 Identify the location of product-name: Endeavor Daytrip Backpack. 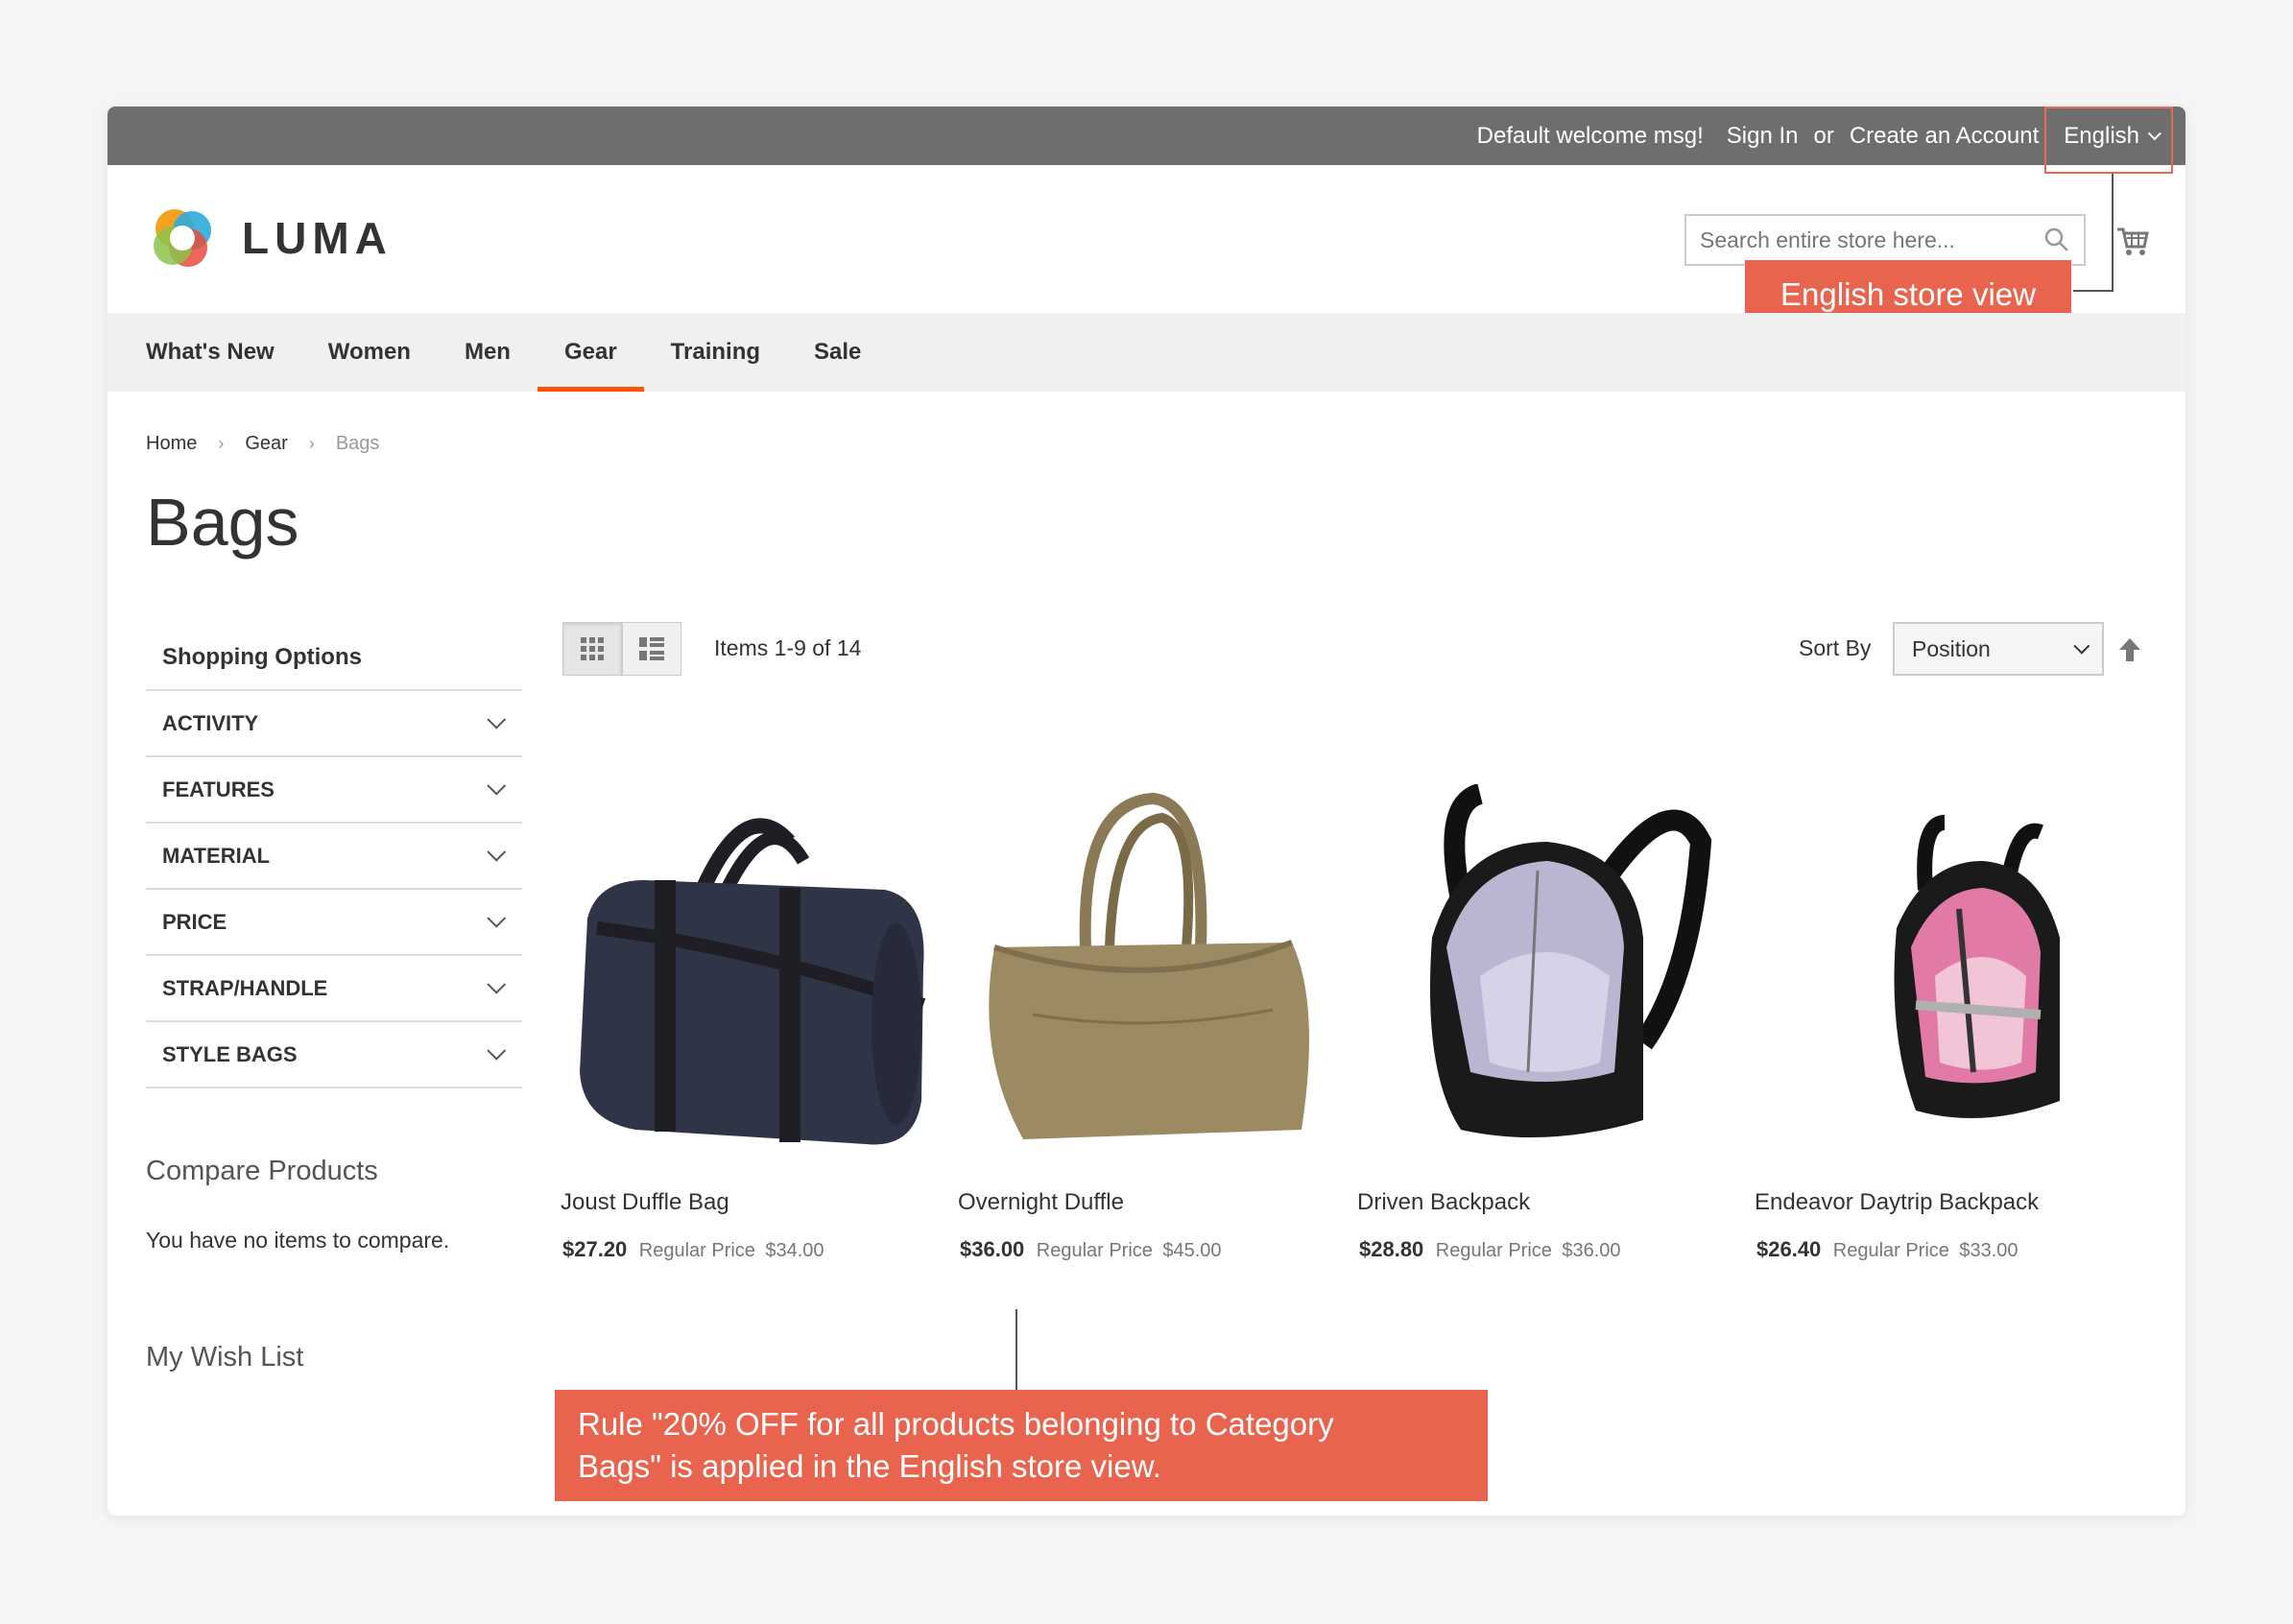
(1897, 1202).